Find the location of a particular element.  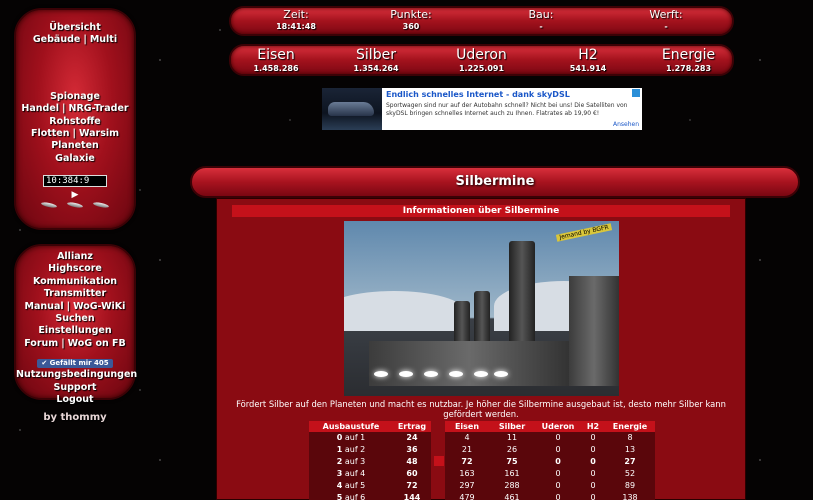

yield-cell: 60 is located at coordinates (412, 474).